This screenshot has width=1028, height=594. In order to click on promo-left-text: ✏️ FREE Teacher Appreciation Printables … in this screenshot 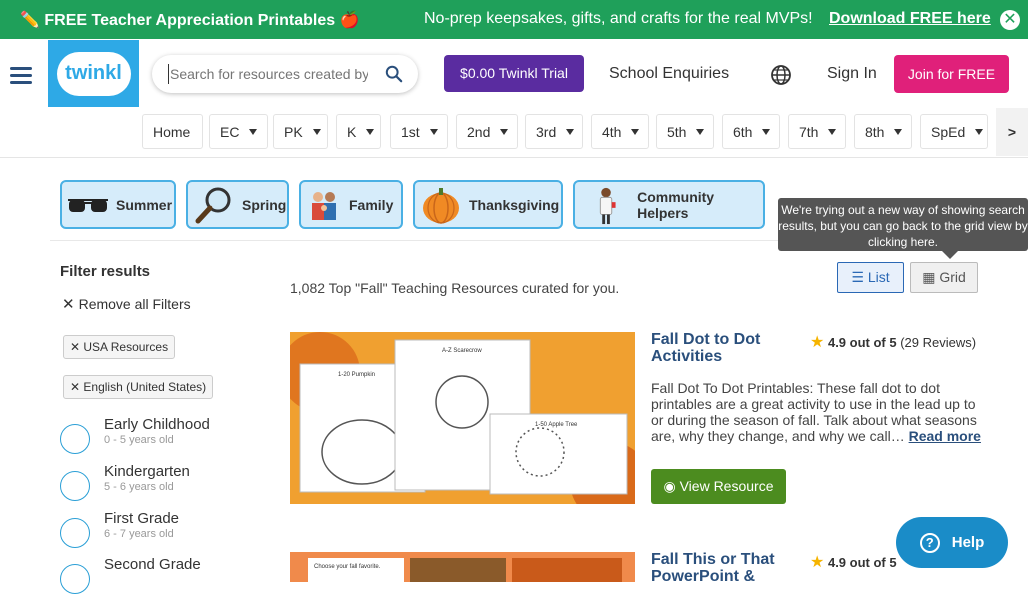, I will do `click(190, 20)`.